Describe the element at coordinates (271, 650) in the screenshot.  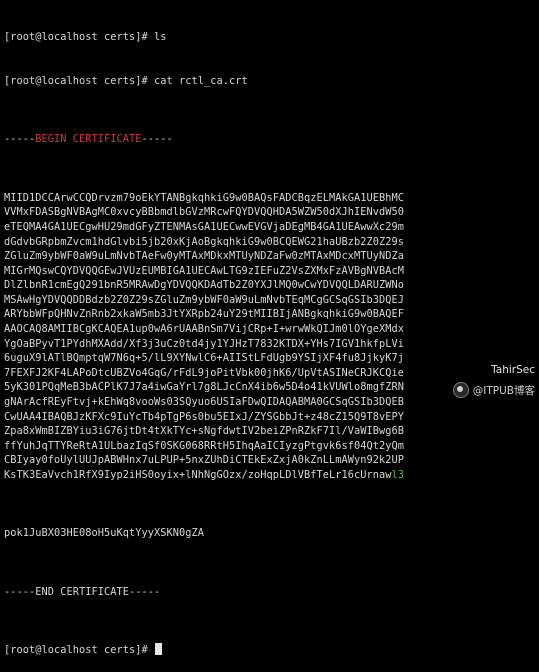
I see `final-prompt-line: [root@localhost certs]#` at that location.